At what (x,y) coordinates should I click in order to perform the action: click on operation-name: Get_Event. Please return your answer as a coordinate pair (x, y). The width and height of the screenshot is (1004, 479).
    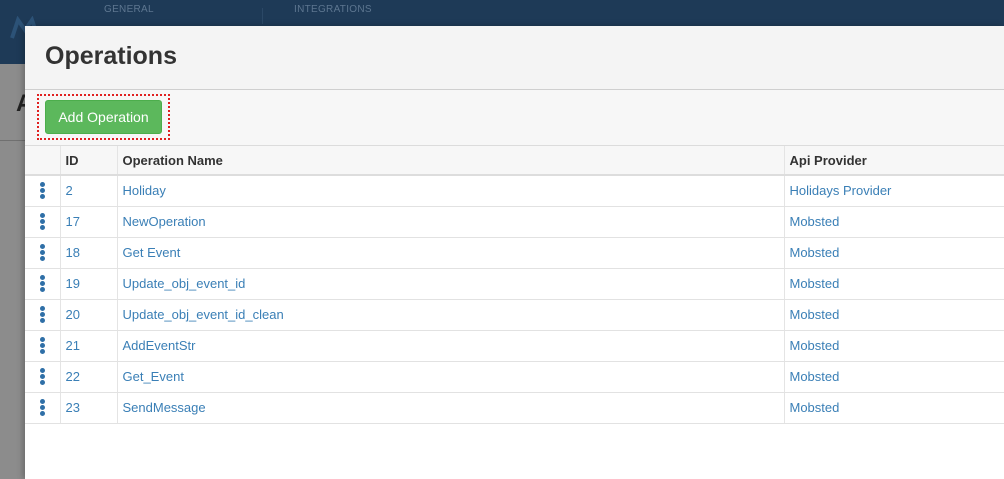
    Looking at the image, I should click on (450, 377).